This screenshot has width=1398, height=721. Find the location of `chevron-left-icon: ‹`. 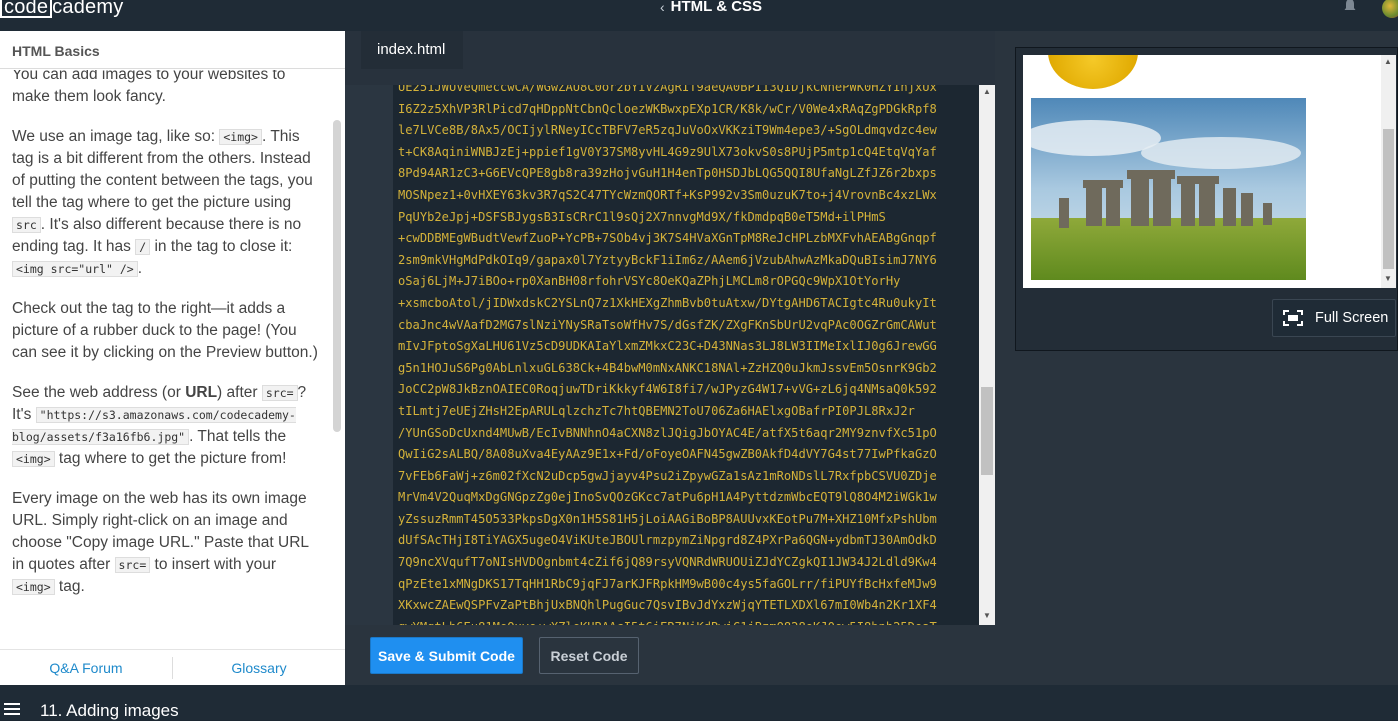

chevron-left-icon: ‹ is located at coordinates (662, 7).